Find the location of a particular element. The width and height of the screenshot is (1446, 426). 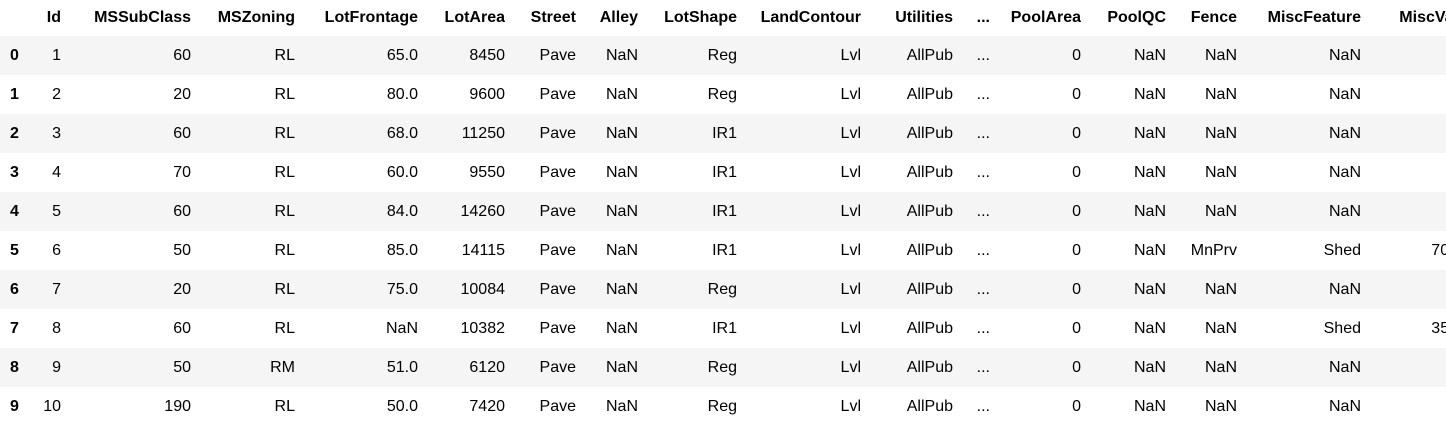

table-cell: 50 is located at coordinates (182, 250).